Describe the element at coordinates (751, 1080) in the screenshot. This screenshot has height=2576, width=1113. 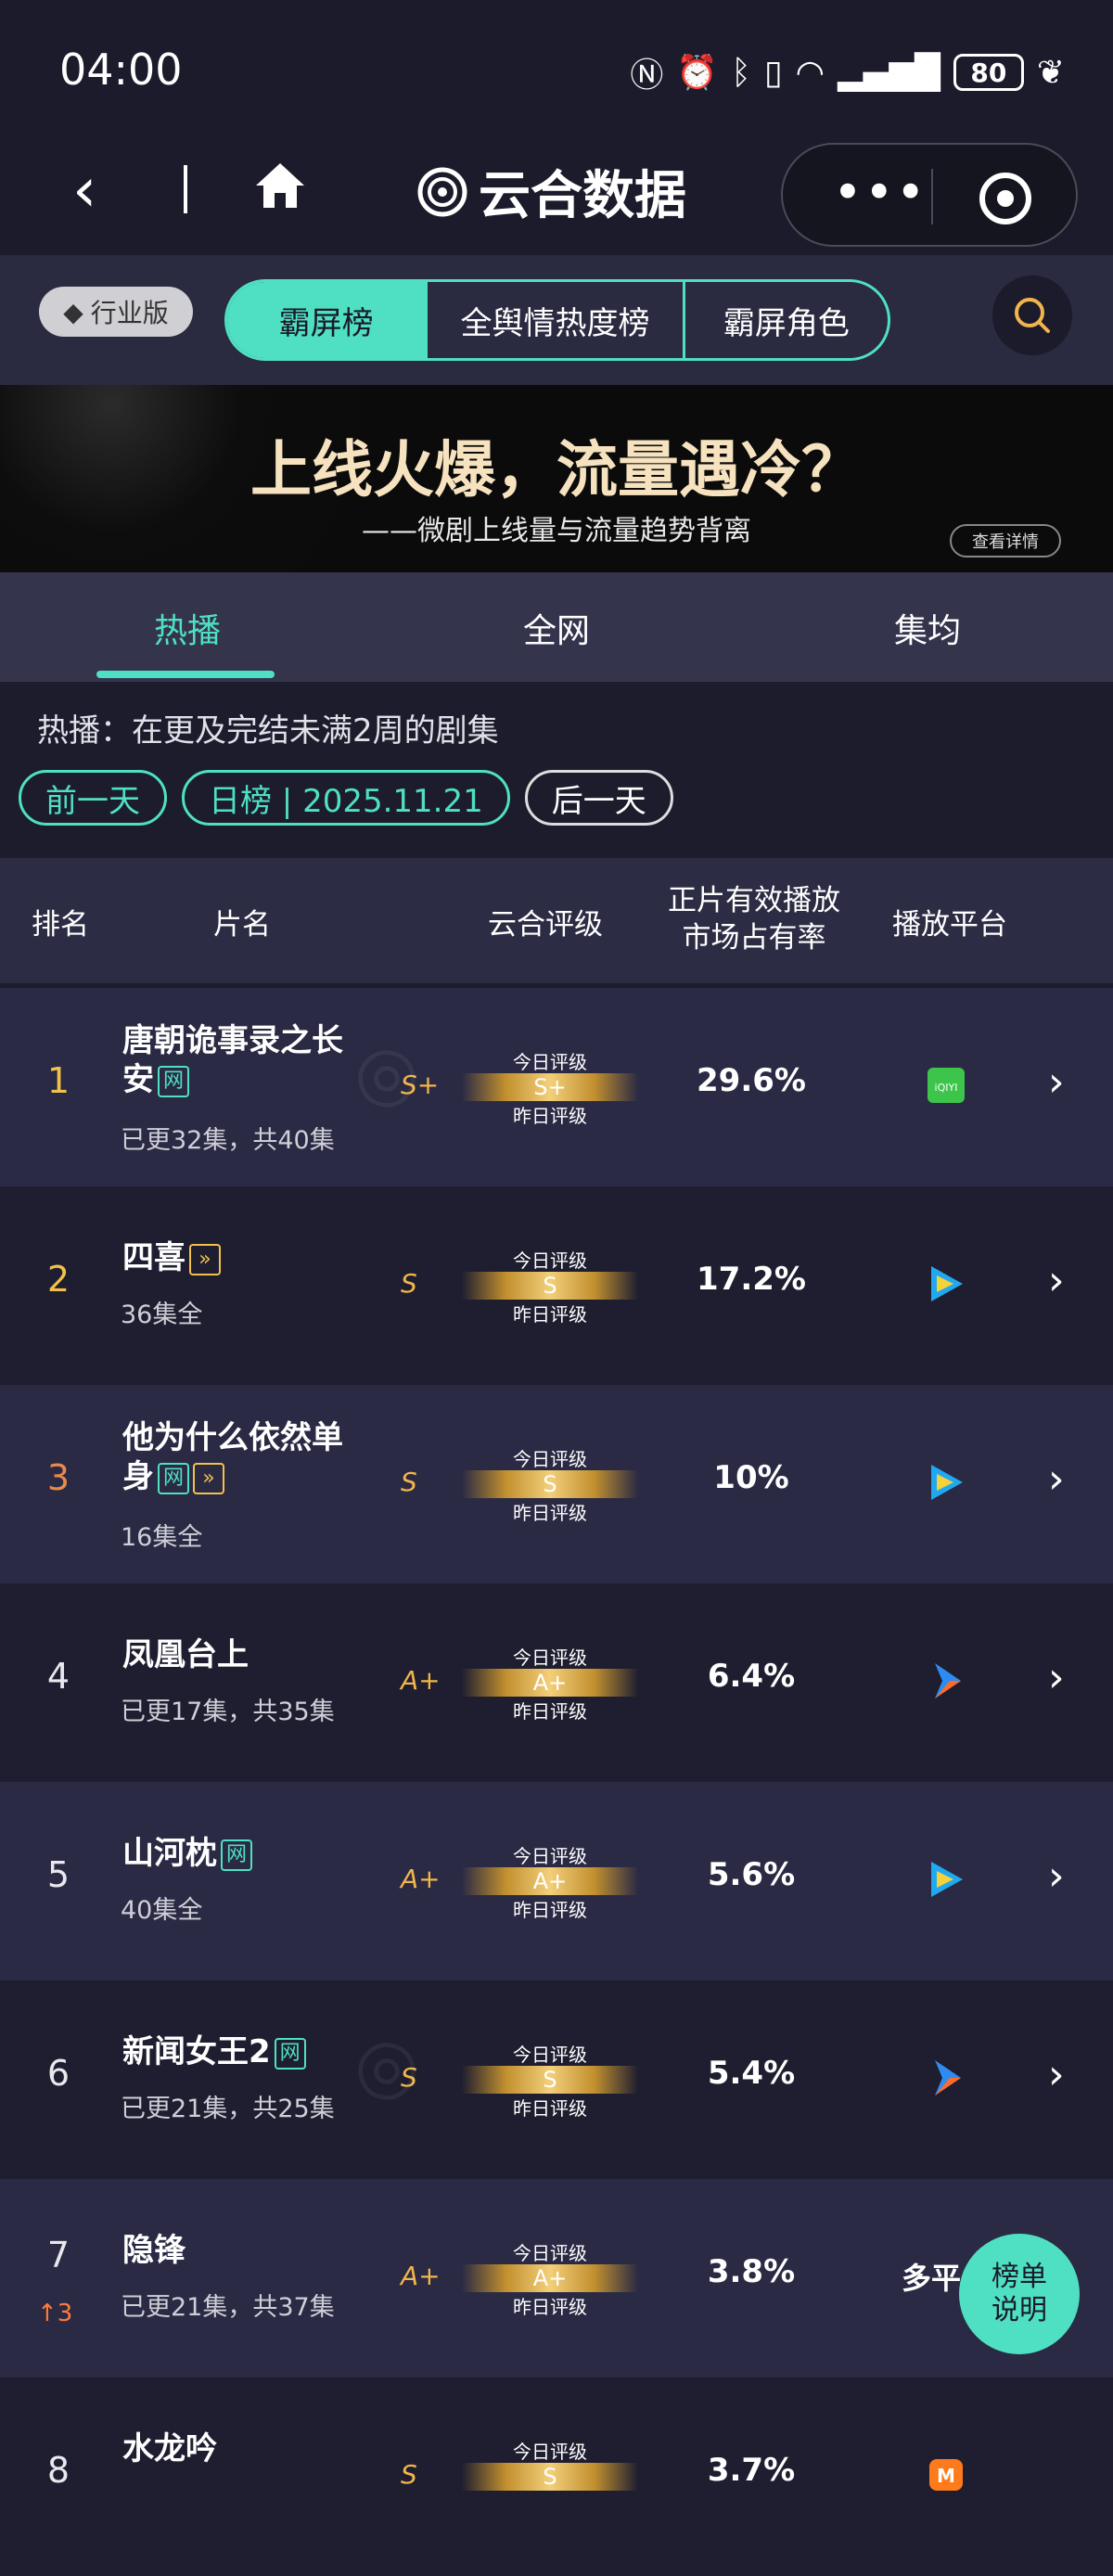
I see `market-share: 29.6%` at that location.